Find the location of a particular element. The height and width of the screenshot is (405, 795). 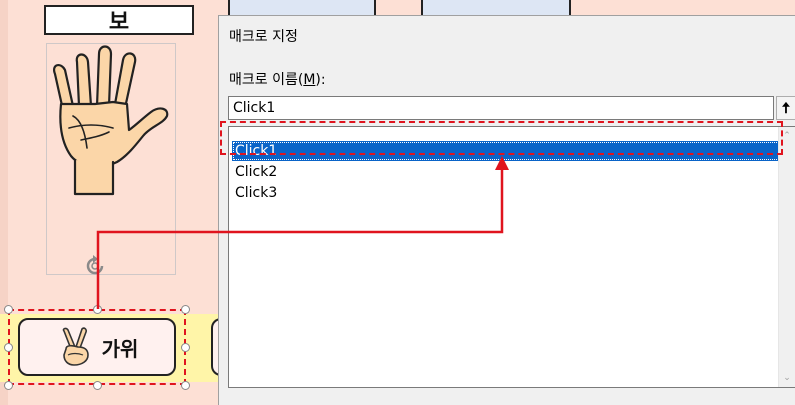

scroll-down-icon: ⌄ is located at coordinates (787, 378).